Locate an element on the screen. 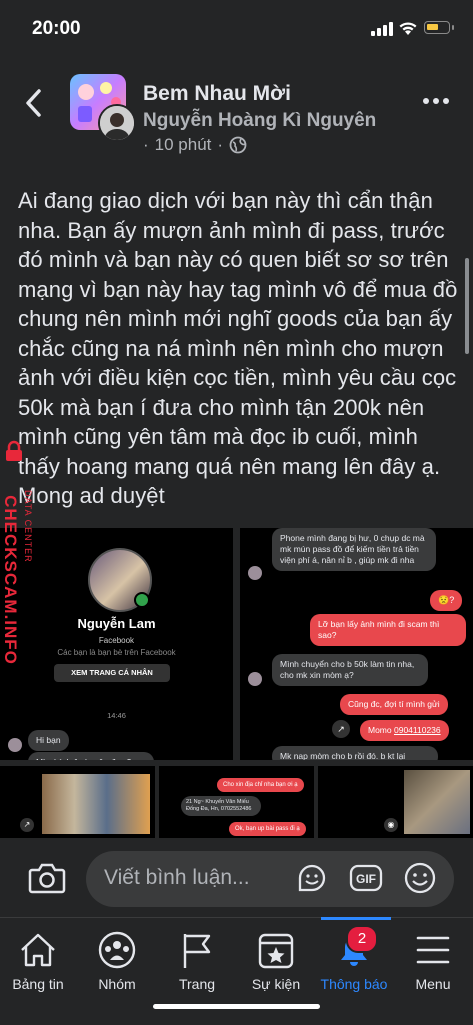  calendar-star-icon is located at coordinates (276, 951).